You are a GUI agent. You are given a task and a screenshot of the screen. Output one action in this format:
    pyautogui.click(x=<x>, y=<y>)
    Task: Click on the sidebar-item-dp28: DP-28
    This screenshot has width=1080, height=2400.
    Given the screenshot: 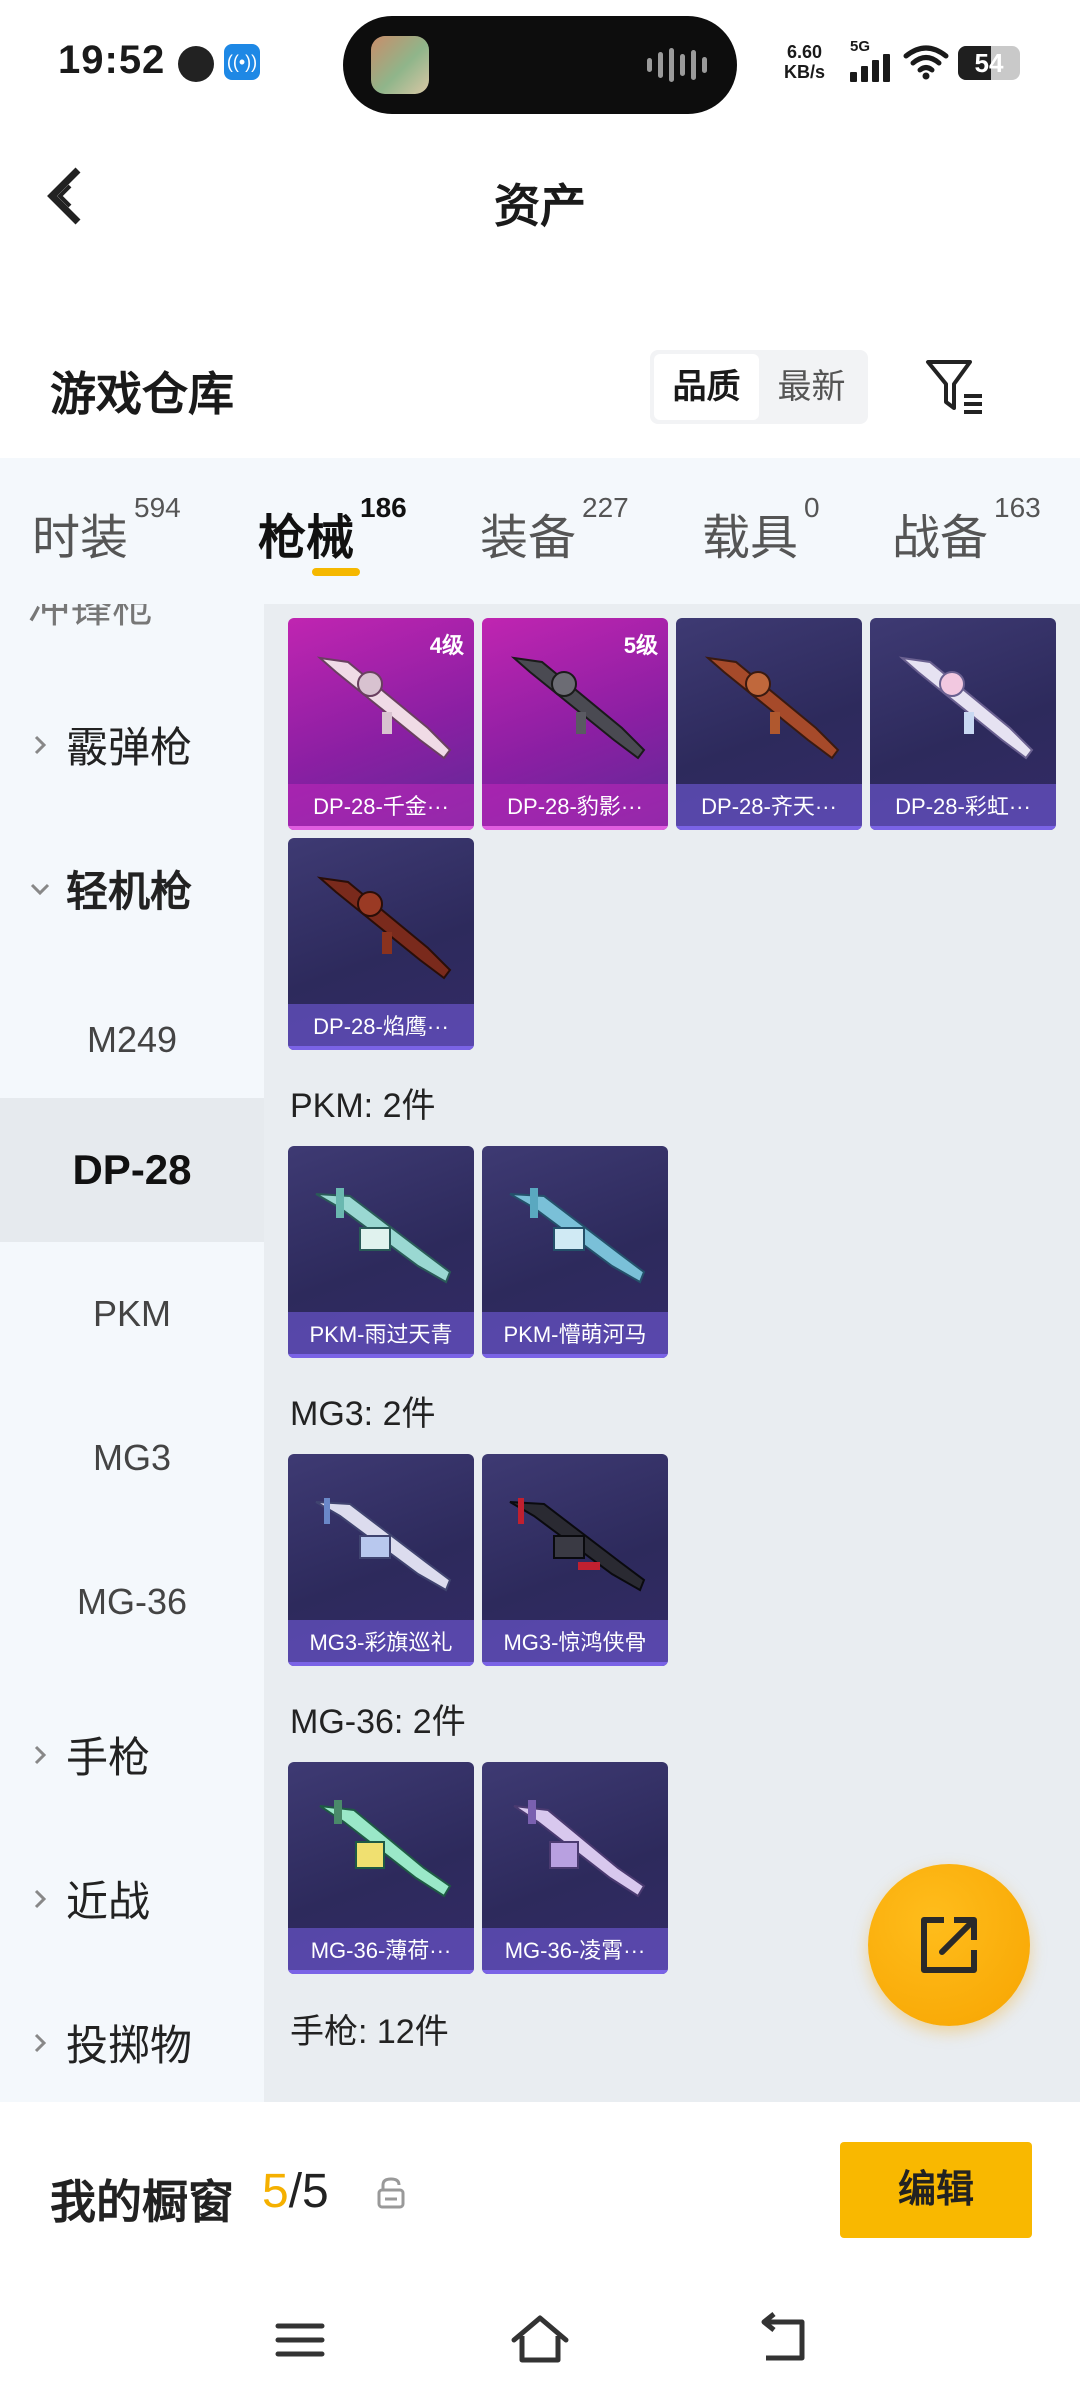 What is the action you would take?
    pyautogui.click(x=132, y=1170)
    